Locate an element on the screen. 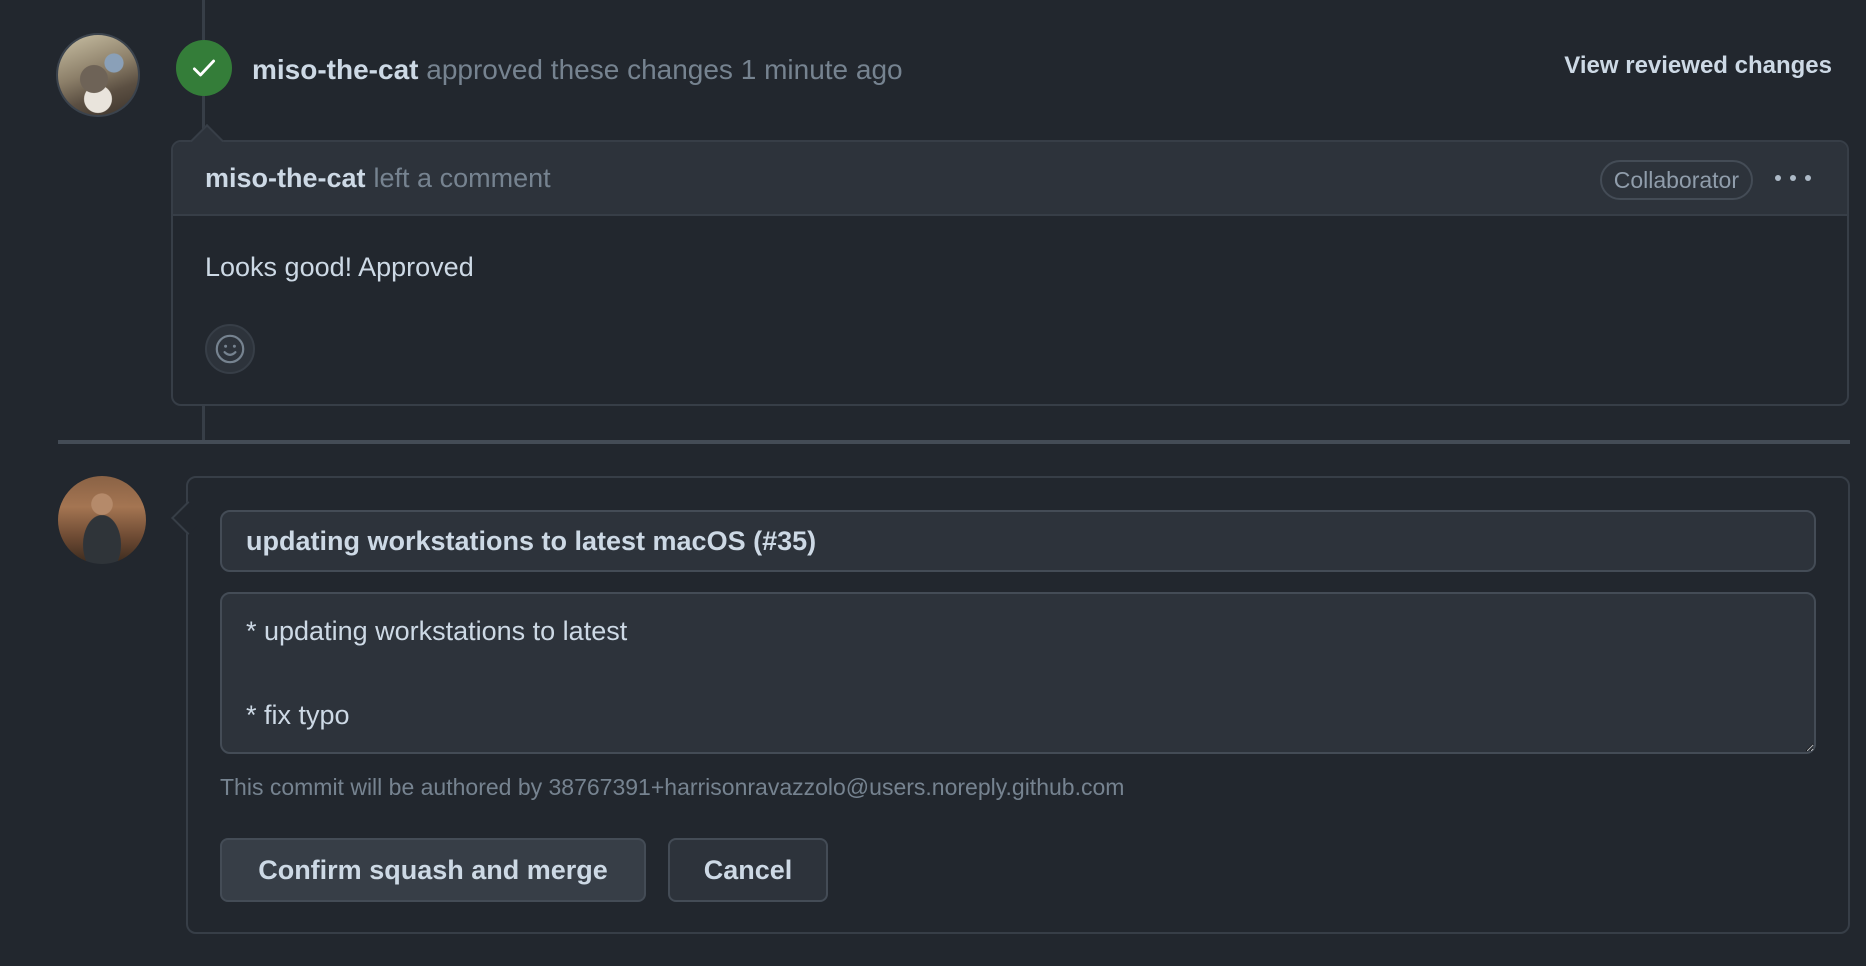 The height and width of the screenshot is (966, 1866). cancel-button: Cancel is located at coordinates (748, 870).